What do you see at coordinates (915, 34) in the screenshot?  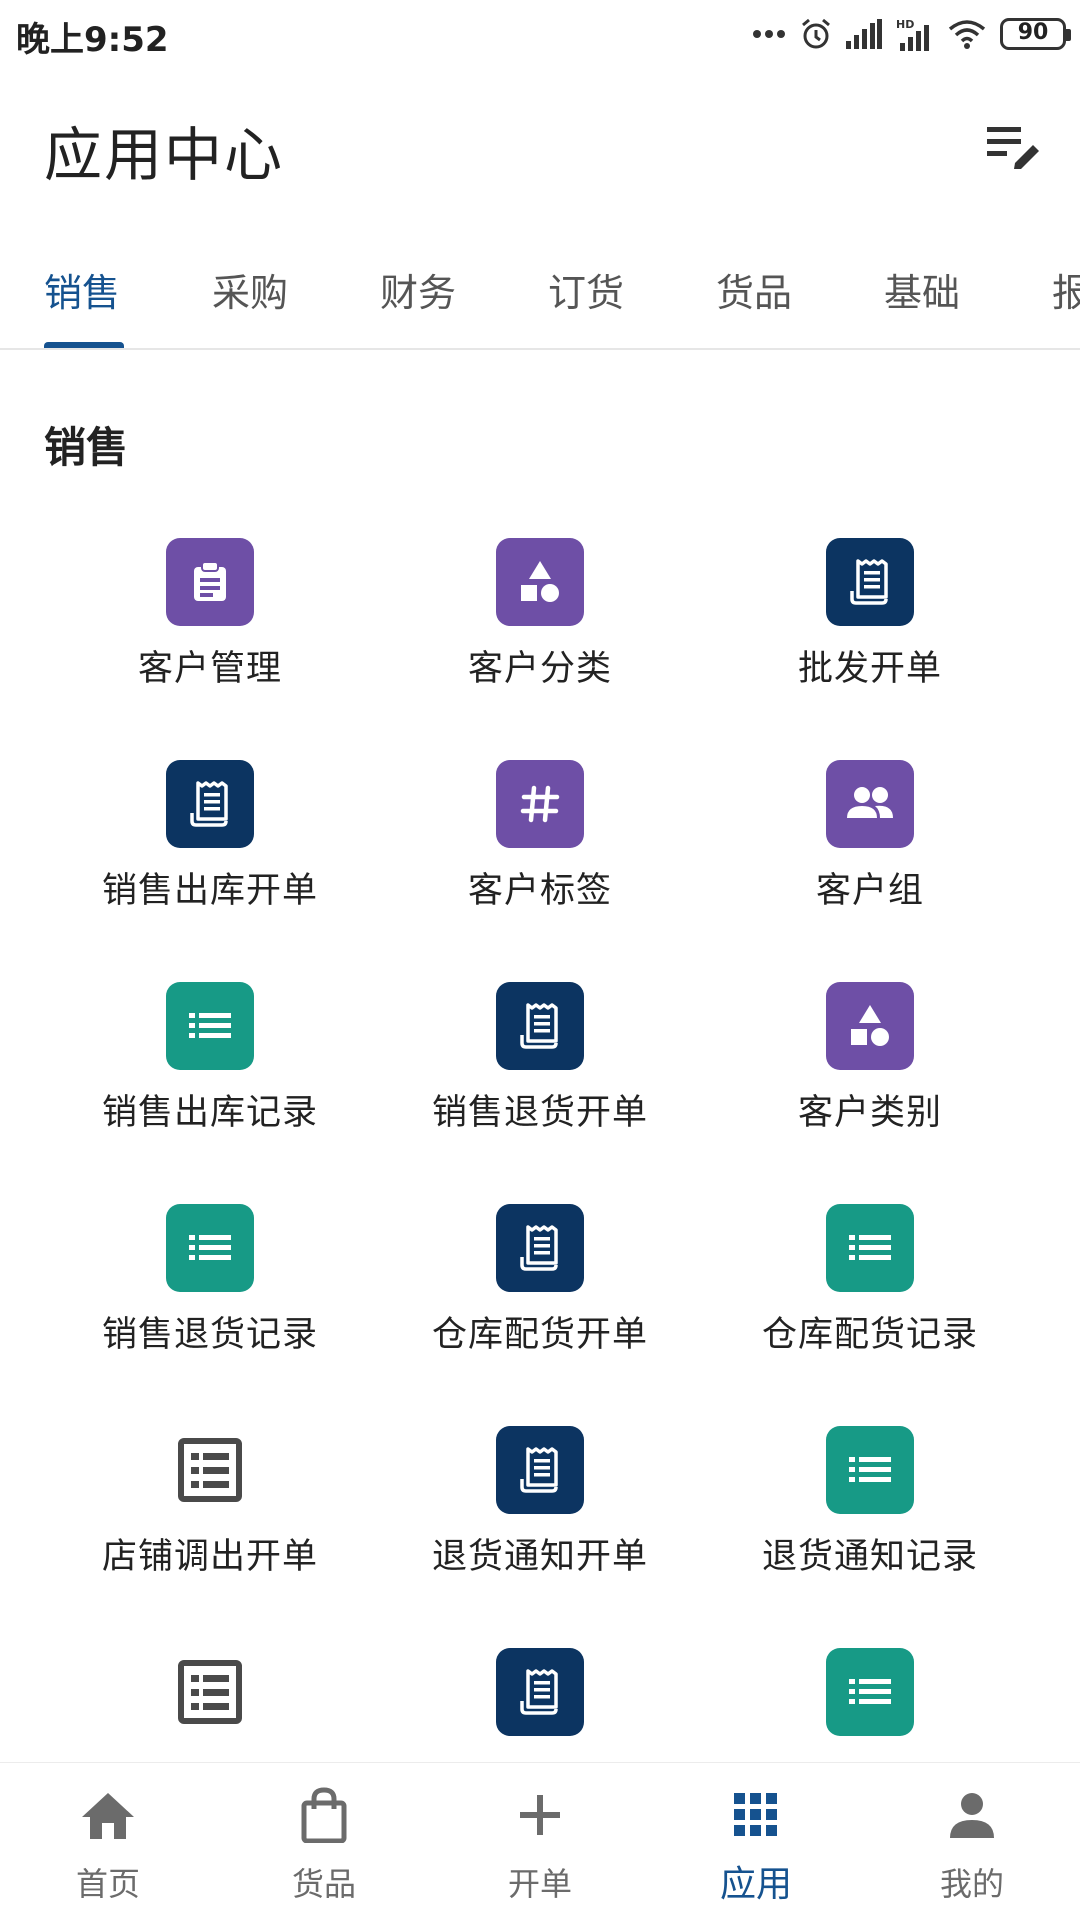 I see `hd-signal-icon: HD` at bounding box center [915, 34].